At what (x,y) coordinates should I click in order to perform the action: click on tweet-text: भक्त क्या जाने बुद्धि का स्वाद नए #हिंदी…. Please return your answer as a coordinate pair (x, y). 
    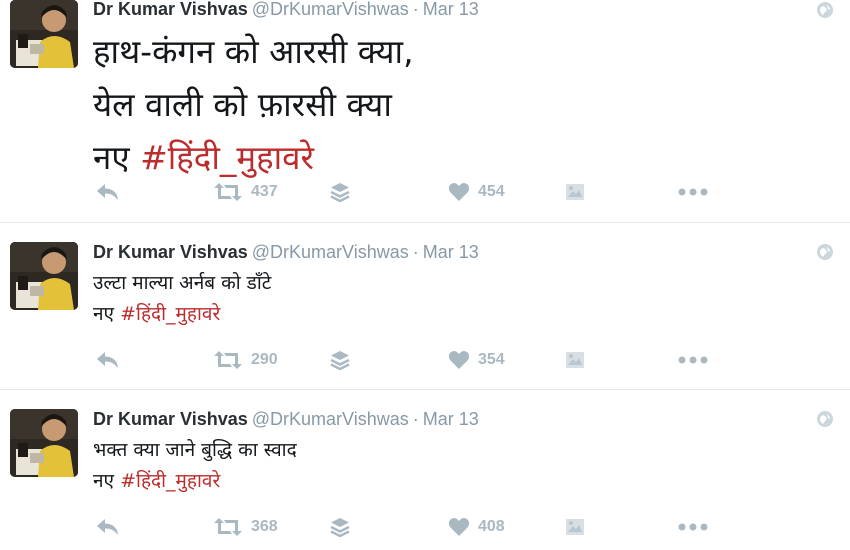
    Looking at the image, I should click on (195, 466).